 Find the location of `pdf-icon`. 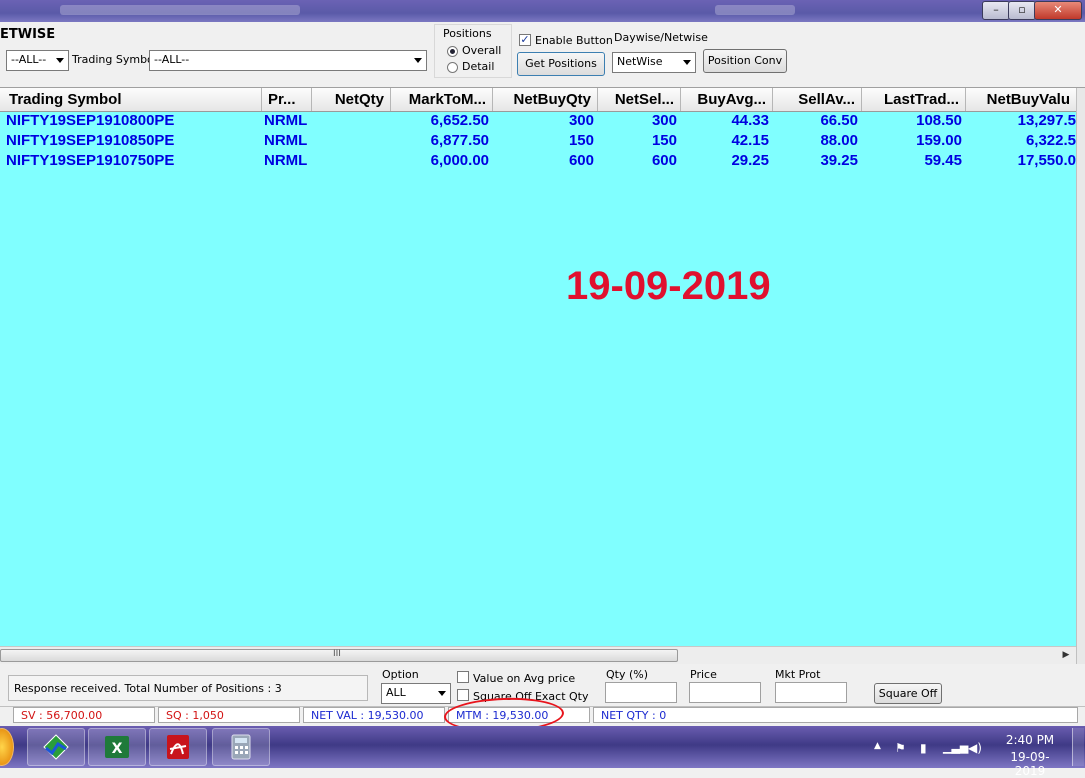

pdf-icon is located at coordinates (178, 747).